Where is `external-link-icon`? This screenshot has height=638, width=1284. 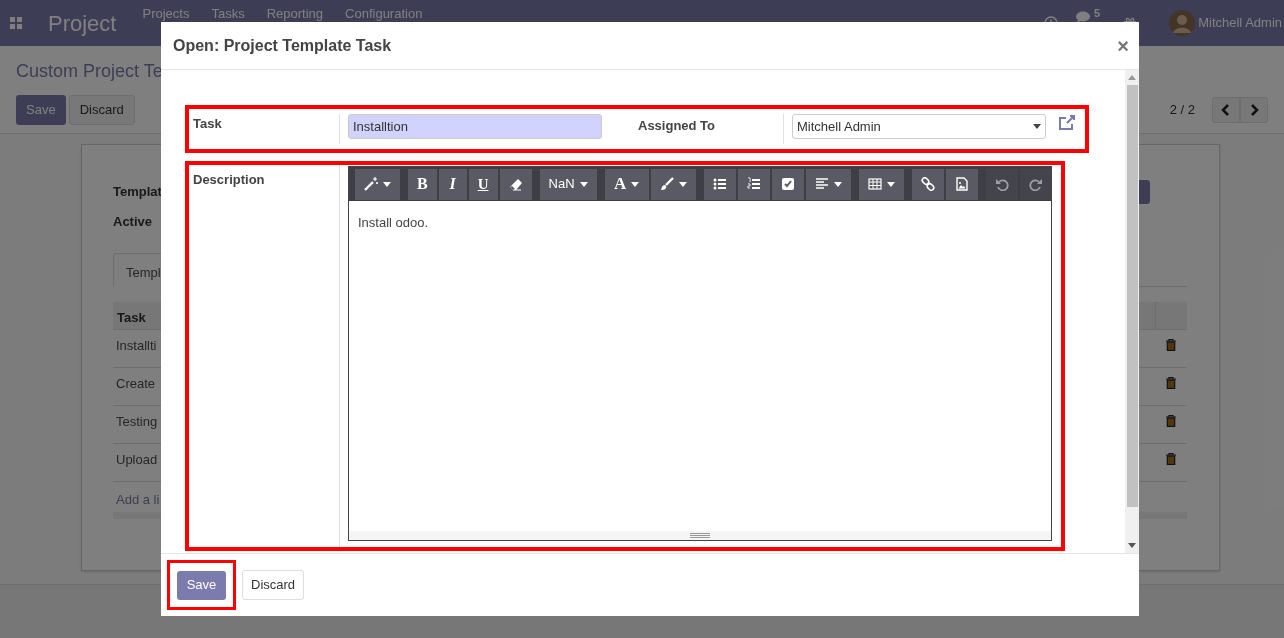 external-link-icon is located at coordinates (1067, 123).